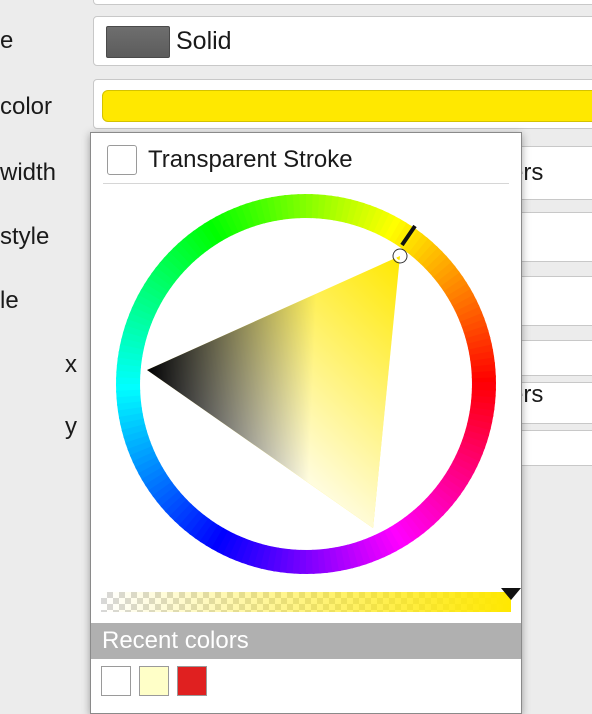 The image size is (592, 714). What do you see at coordinates (347, 106) in the screenshot?
I see `stroke-color-preview` at bounding box center [347, 106].